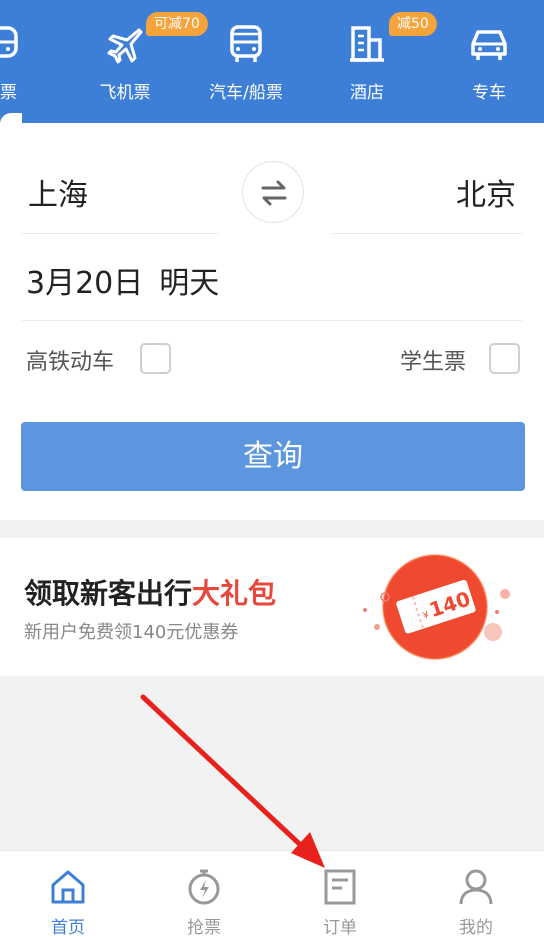 This screenshot has width=544, height=937. Describe the element at coordinates (489, 61) in the screenshot. I see `nav-item-car: 专车` at that location.